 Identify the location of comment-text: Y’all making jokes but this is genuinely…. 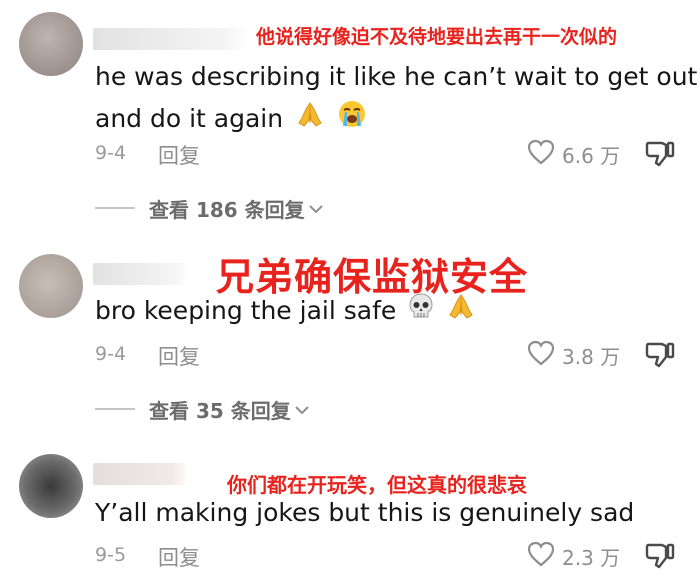
(365, 512).